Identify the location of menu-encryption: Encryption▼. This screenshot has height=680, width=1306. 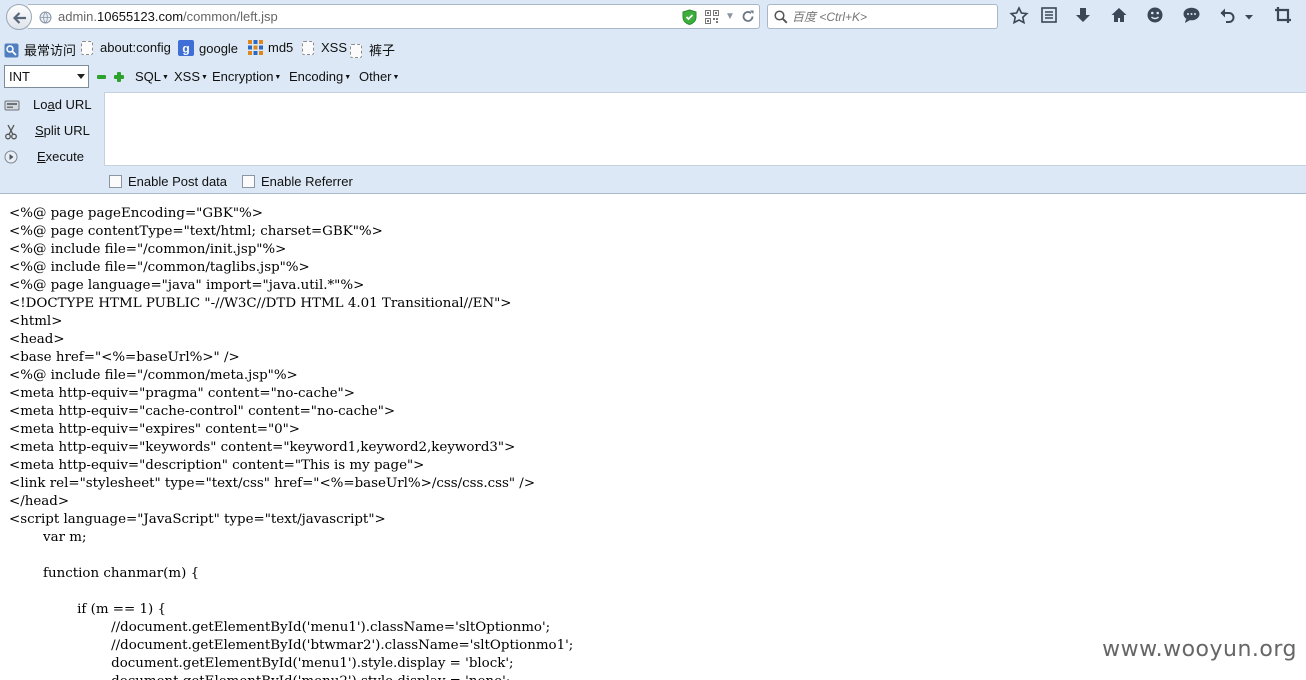
(246, 76).